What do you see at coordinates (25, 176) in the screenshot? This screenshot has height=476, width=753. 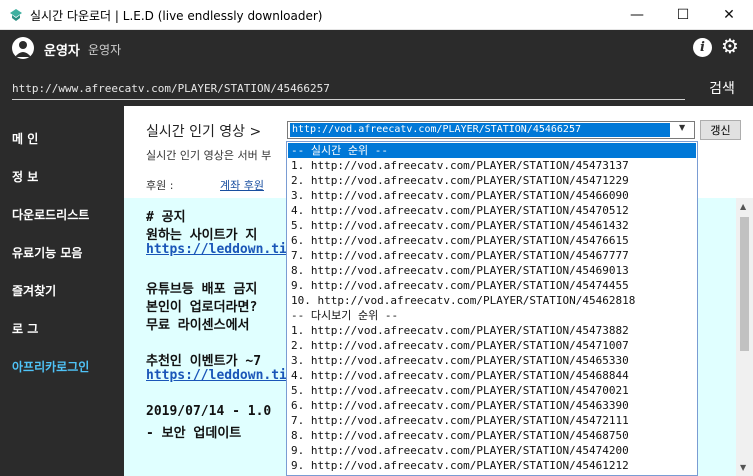 I see `sidebar-item-info: 정 보` at bounding box center [25, 176].